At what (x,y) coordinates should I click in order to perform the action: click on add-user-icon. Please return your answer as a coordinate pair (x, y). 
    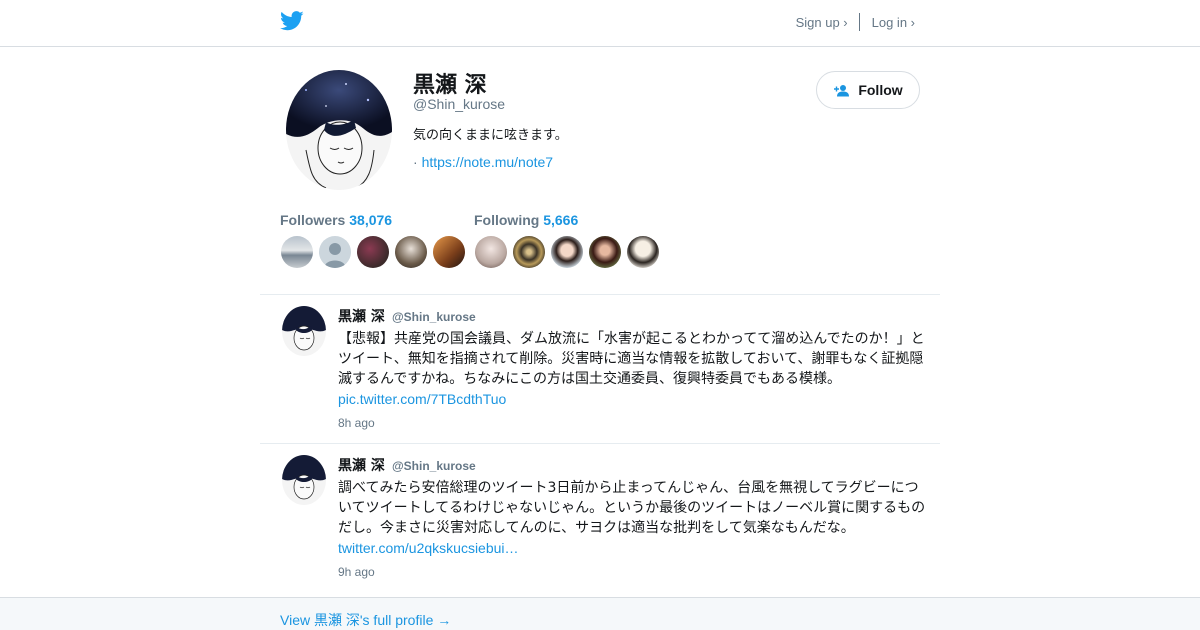
    Looking at the image, I should click on (842, 90).